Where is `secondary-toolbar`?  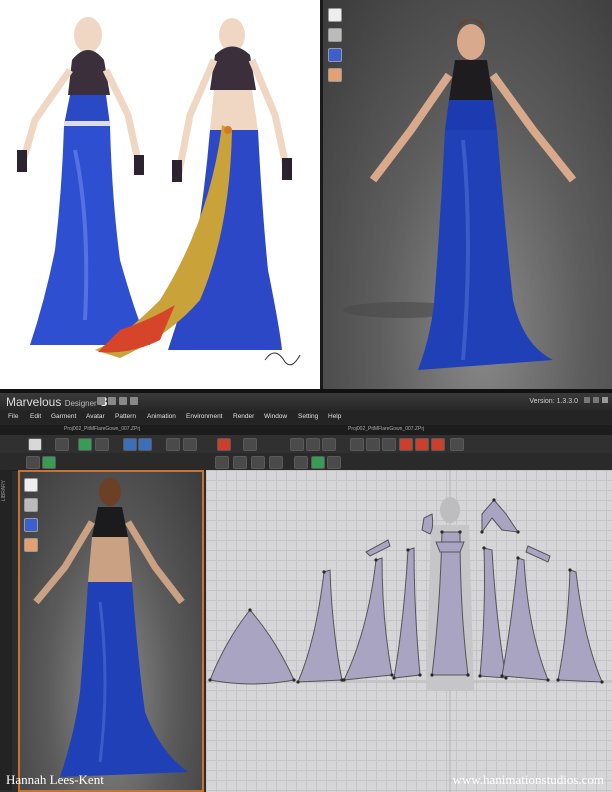 secondary-toolbar is located at coordinates (306, 462).